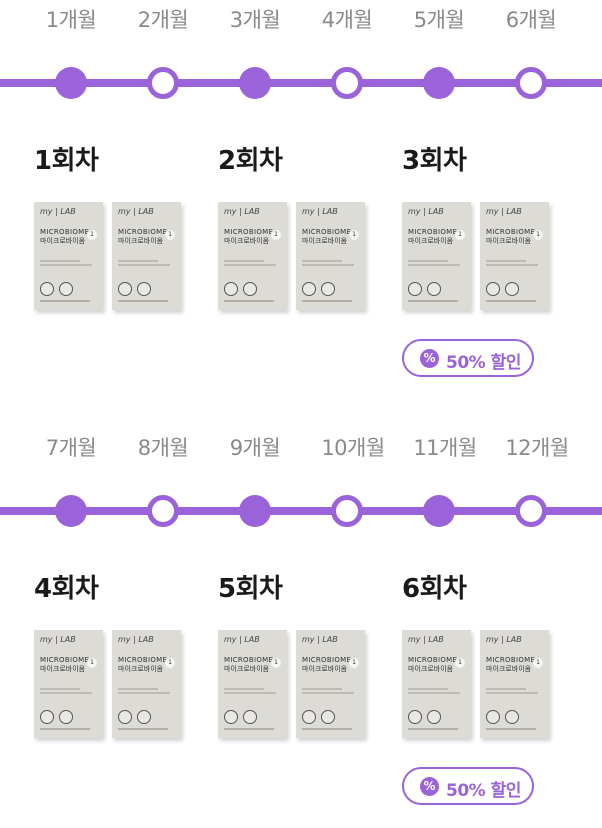 The image size is (602, 828). Describe the element at coordinates (434, 589) in the screenshot. I see `delivery-round-label: 6회차` at that location.